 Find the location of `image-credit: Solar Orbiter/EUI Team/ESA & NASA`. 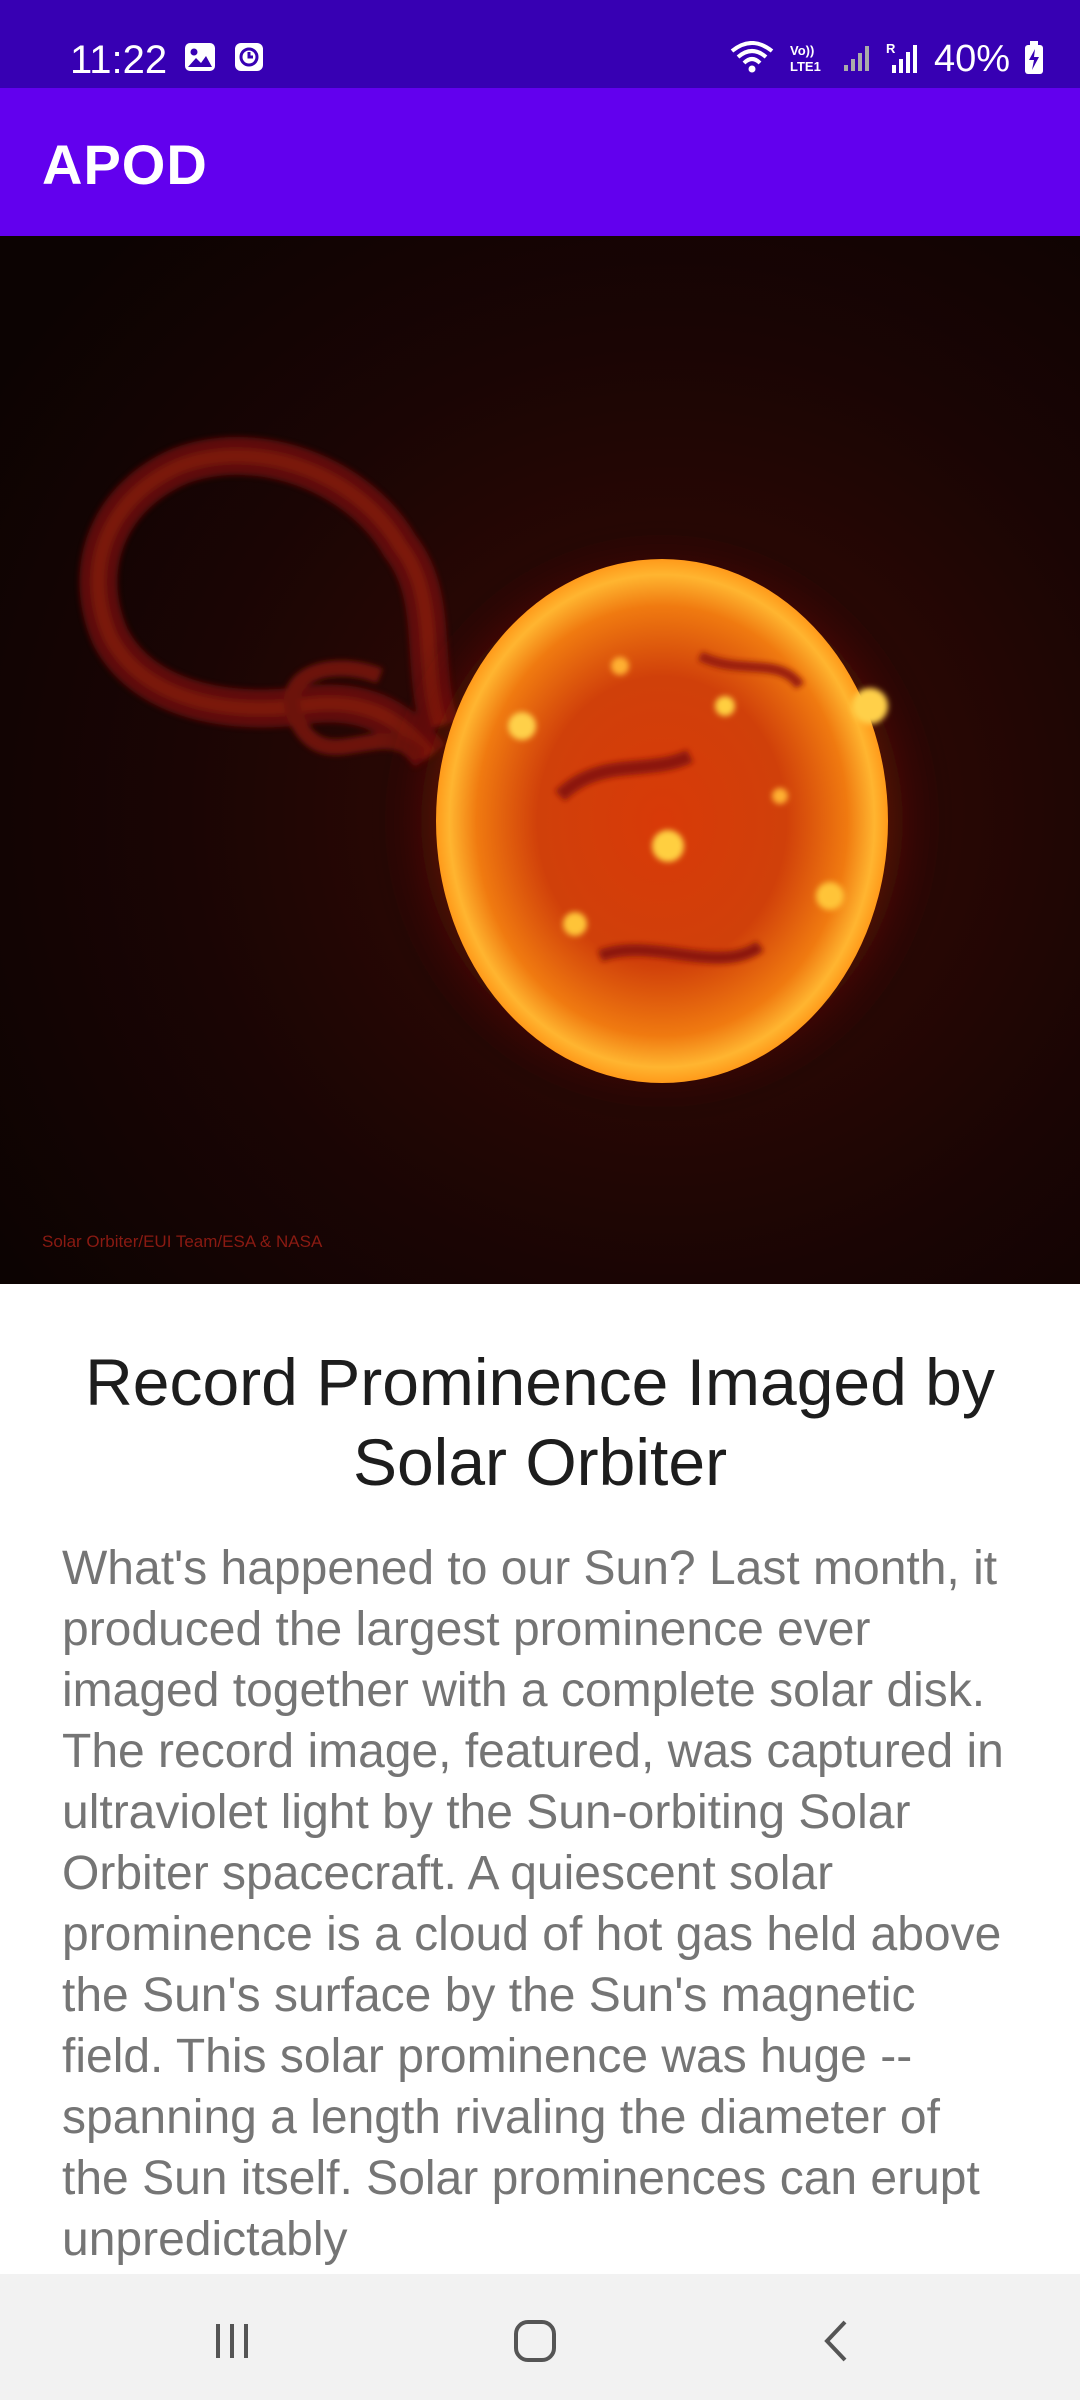

image-credit: Solar Orbiter/EUI Team/ESA & NASA is located at coordinates (182, 1241).